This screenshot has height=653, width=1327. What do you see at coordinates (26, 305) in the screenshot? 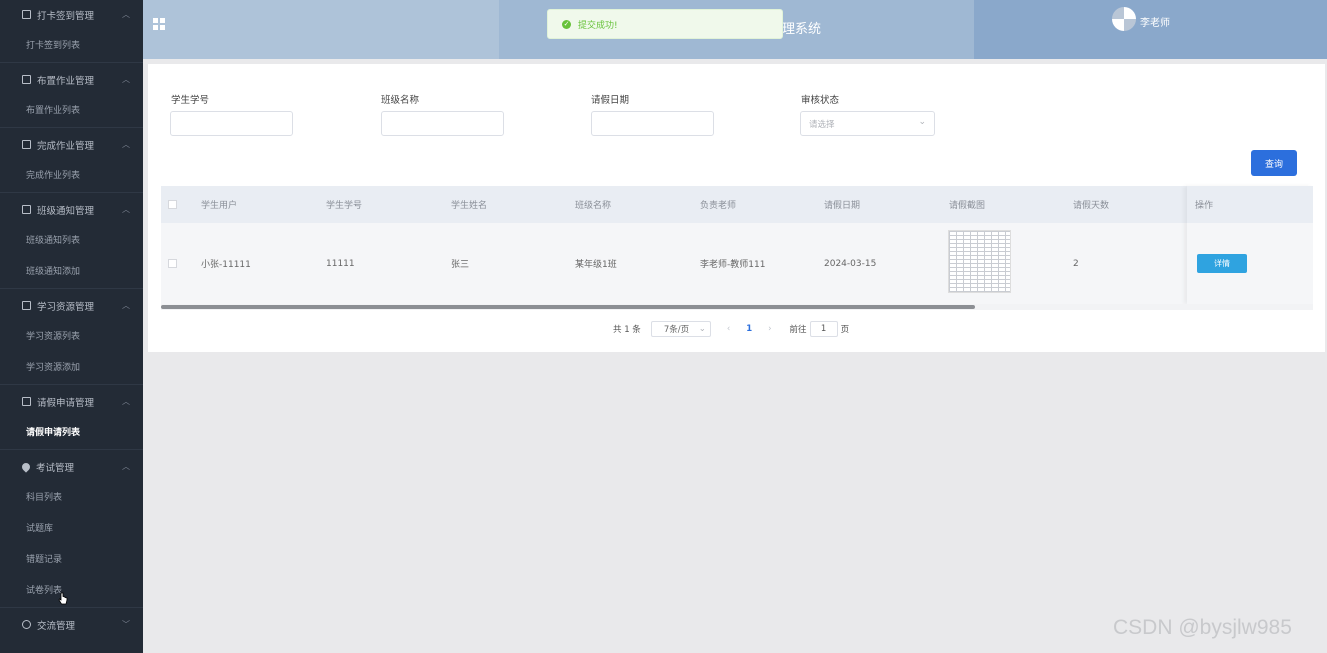
I see `resource-icon` at bounding box center [26, 305].